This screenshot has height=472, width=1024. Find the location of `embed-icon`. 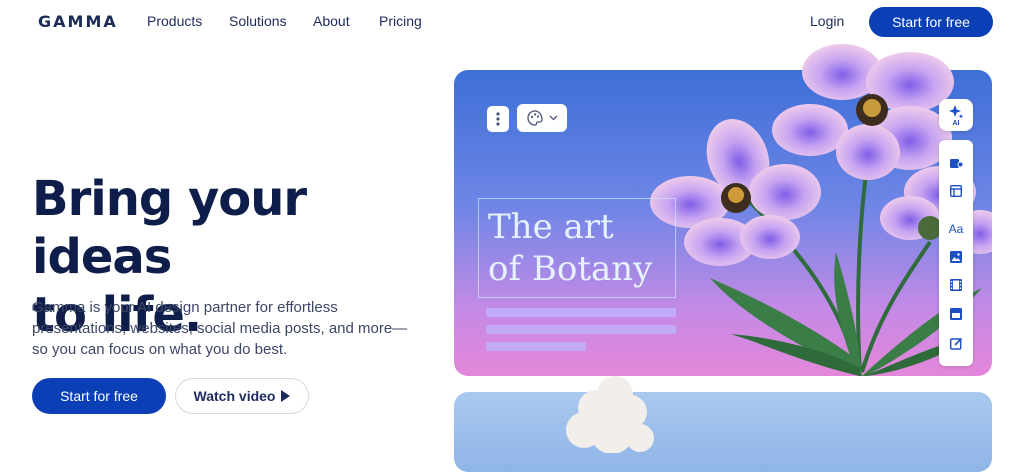

embed-icon is located at coordinates (956, 314).